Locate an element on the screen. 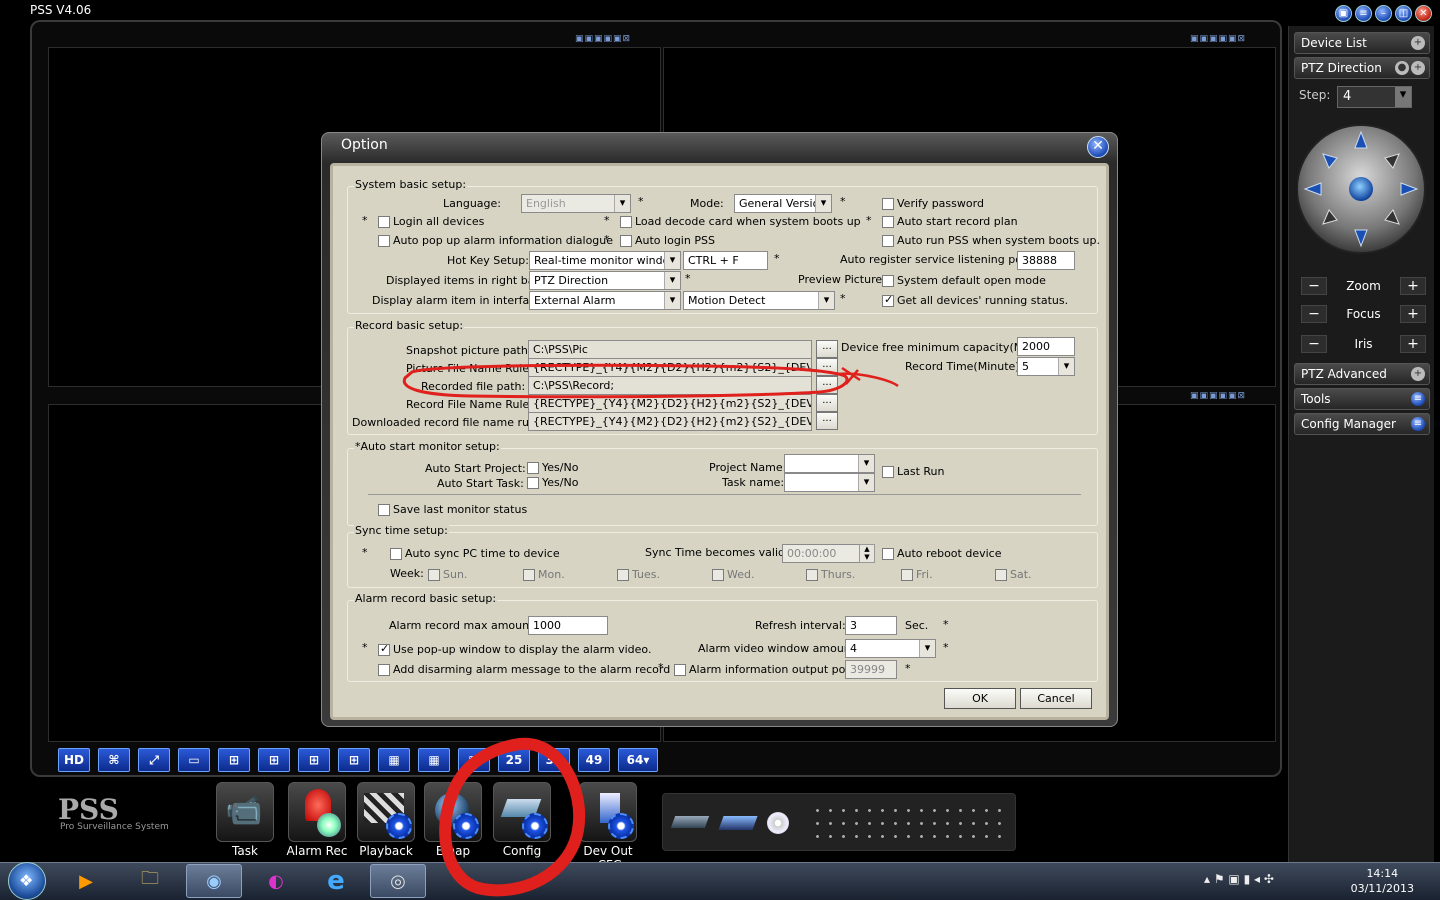 The height and width of the screenshot is (900, 1440). day-sat-checkbox is located at coordinates (1001, 575).